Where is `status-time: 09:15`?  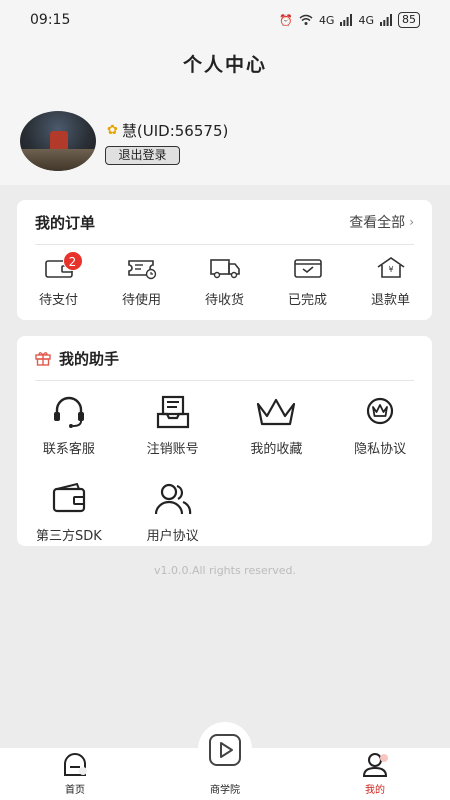
status-time: 09:15 is located at coordinates (50, 20).